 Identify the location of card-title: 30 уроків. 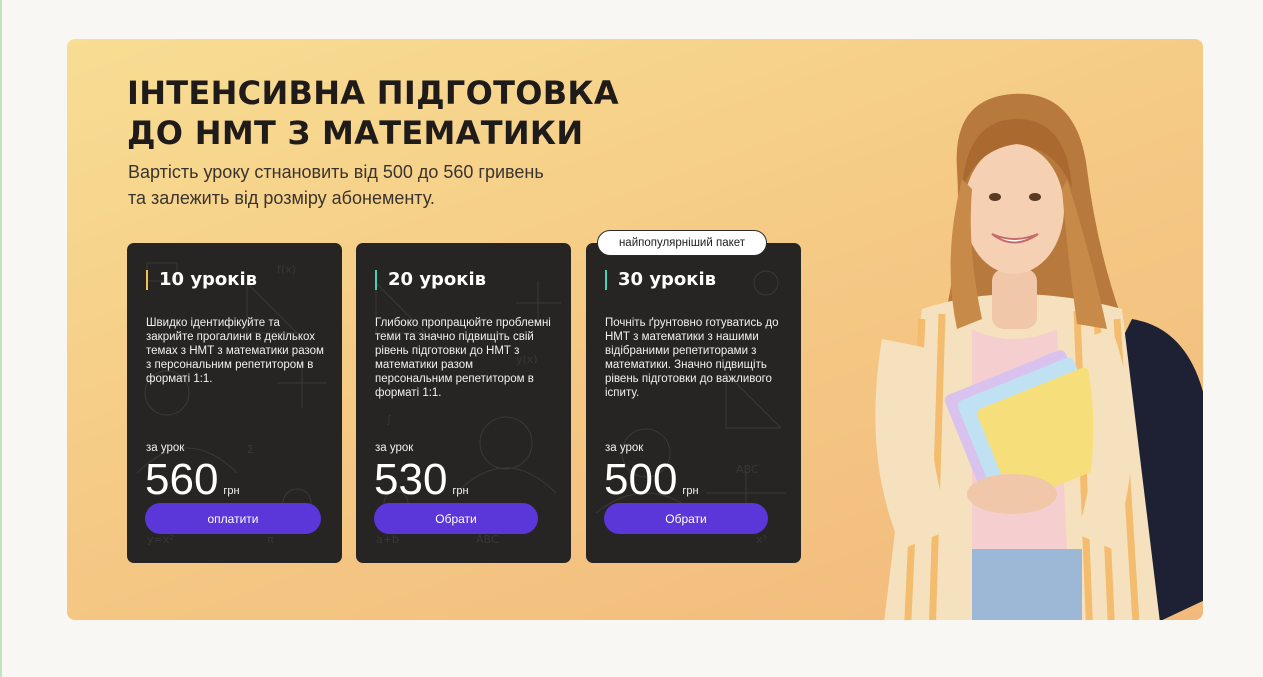
(660, 280).